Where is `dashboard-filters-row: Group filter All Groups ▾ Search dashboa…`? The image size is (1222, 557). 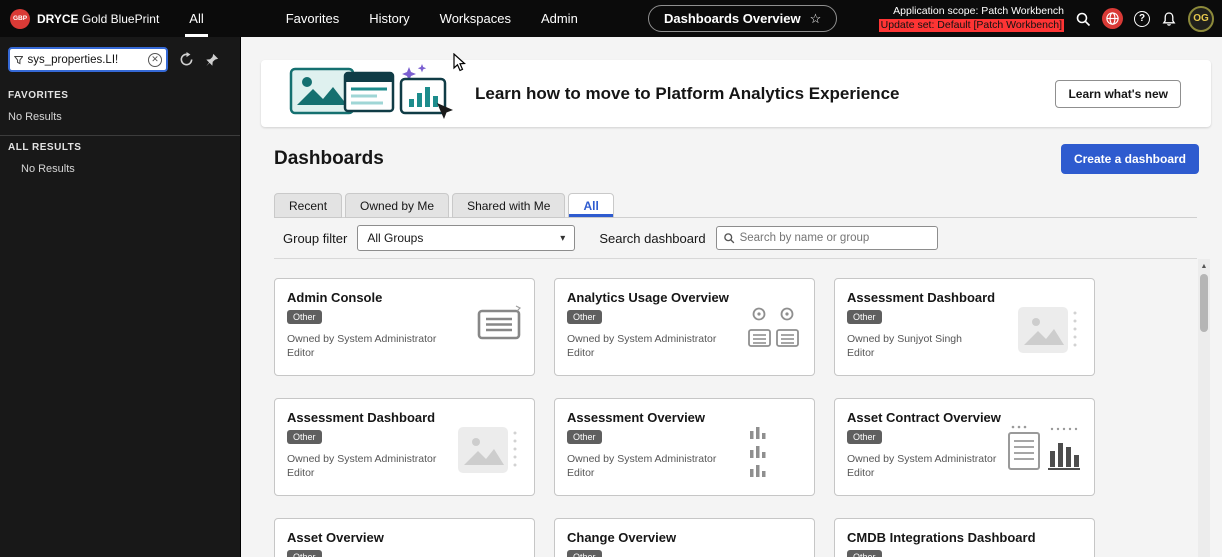
dashboard-filters-row: Group filter All Groups ▾ Search dashboa… is located at coordinates (610, 238).